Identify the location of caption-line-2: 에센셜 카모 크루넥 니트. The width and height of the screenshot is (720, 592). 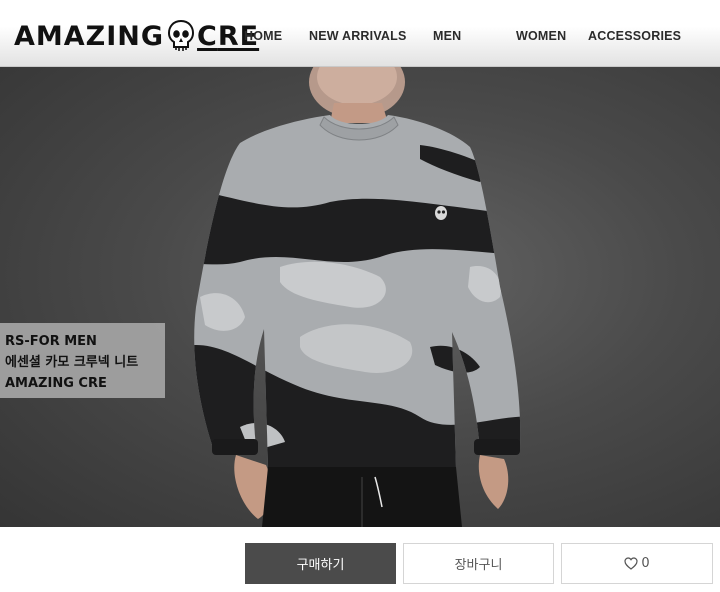
(72, 362).